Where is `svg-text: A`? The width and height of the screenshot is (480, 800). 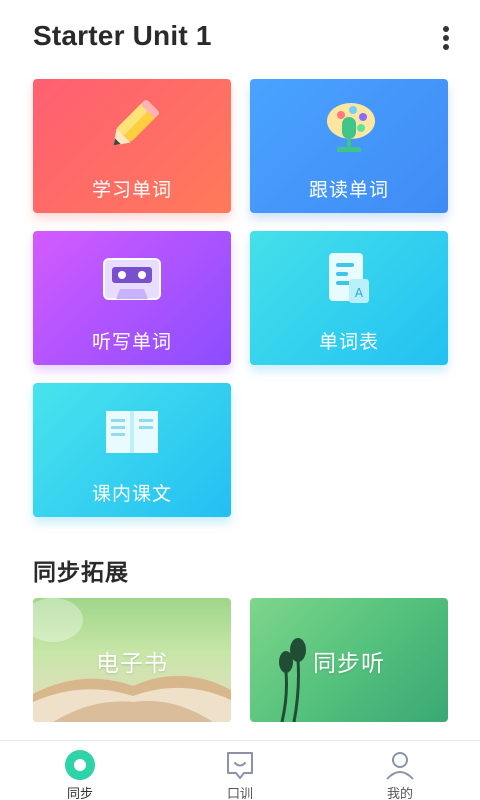 svg-text: A is located at coordinates (359, 293).